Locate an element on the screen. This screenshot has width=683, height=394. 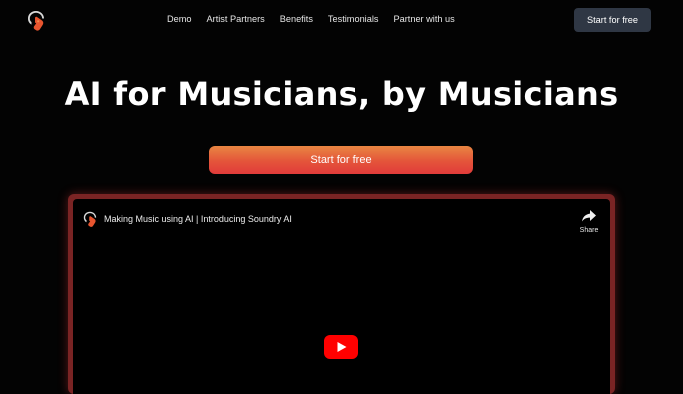
nav-start-free-button: Start for free is located at coordinates (612, 20).